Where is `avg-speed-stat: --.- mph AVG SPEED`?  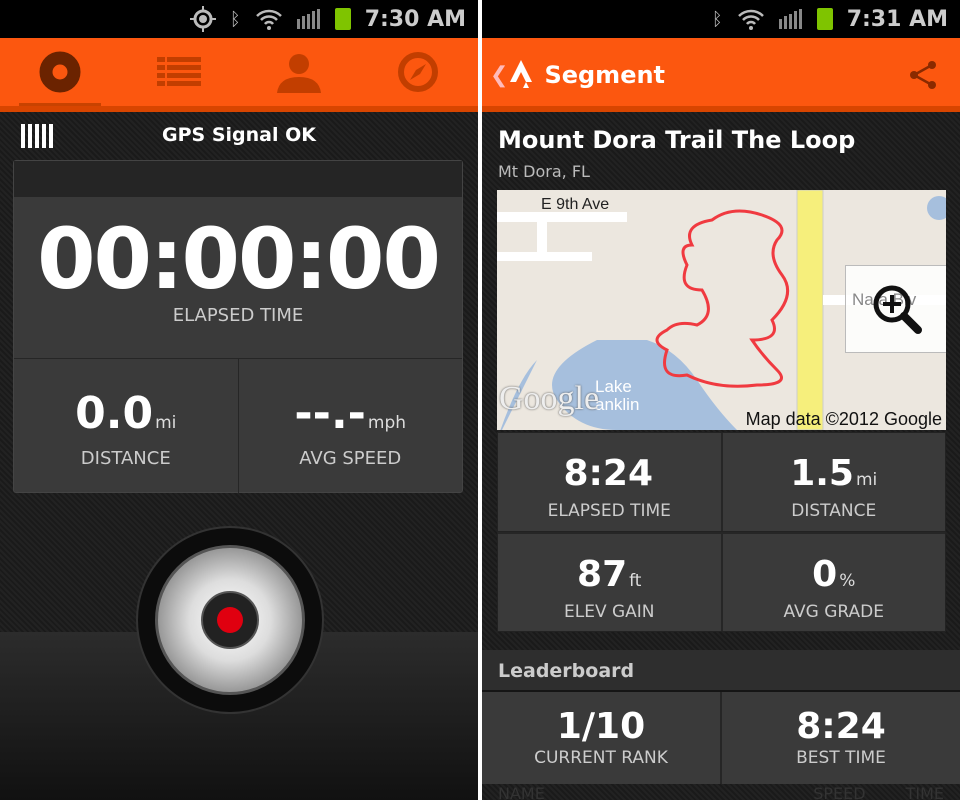
avg-speed-stat: --.- mph AVG SPEED is located at coordinates (350, 426).